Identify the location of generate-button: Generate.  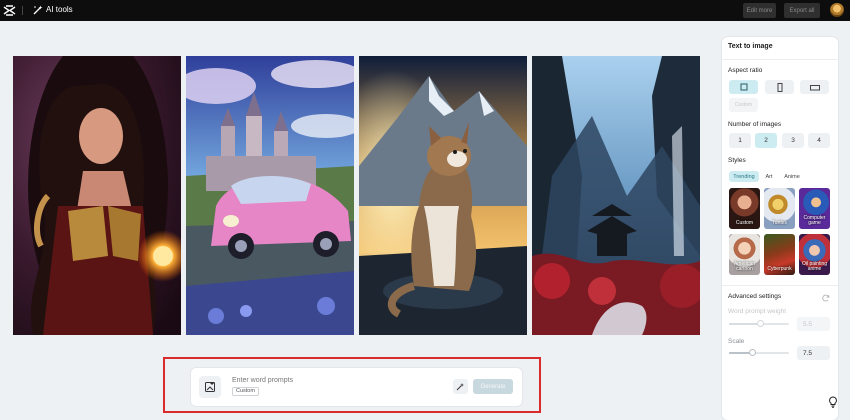
(493, 386).